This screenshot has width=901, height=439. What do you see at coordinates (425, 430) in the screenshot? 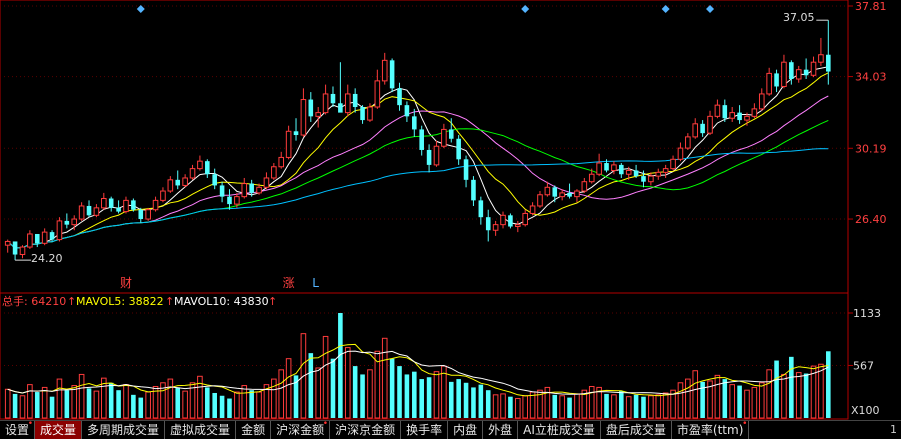
I see `tab-7: 换手率` at bounding box center [425, 430].